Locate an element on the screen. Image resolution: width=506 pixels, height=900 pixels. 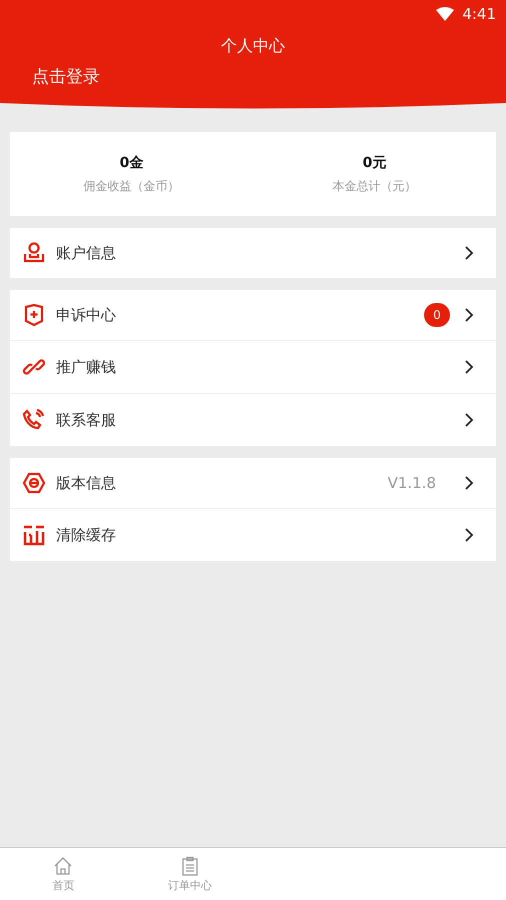
menu-item: 版本信息 V1.1.8 is located at coordinates (253, 483).